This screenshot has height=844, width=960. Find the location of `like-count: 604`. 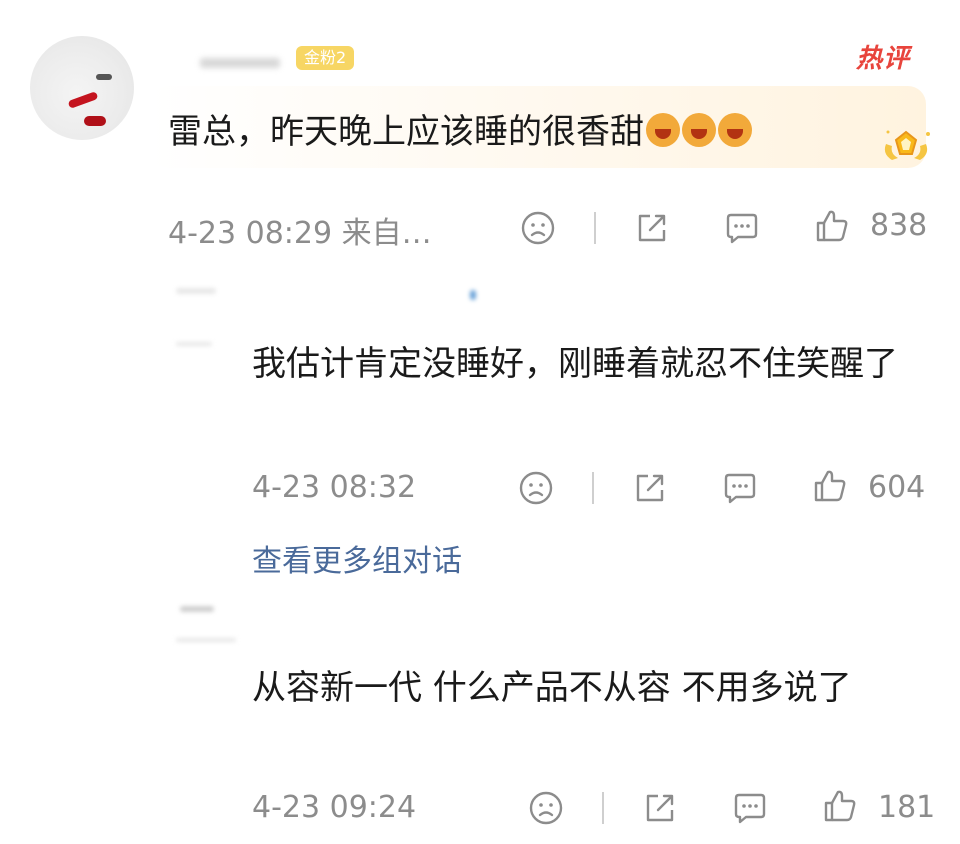

like-count: 604 is located at coordinates (897, 487).